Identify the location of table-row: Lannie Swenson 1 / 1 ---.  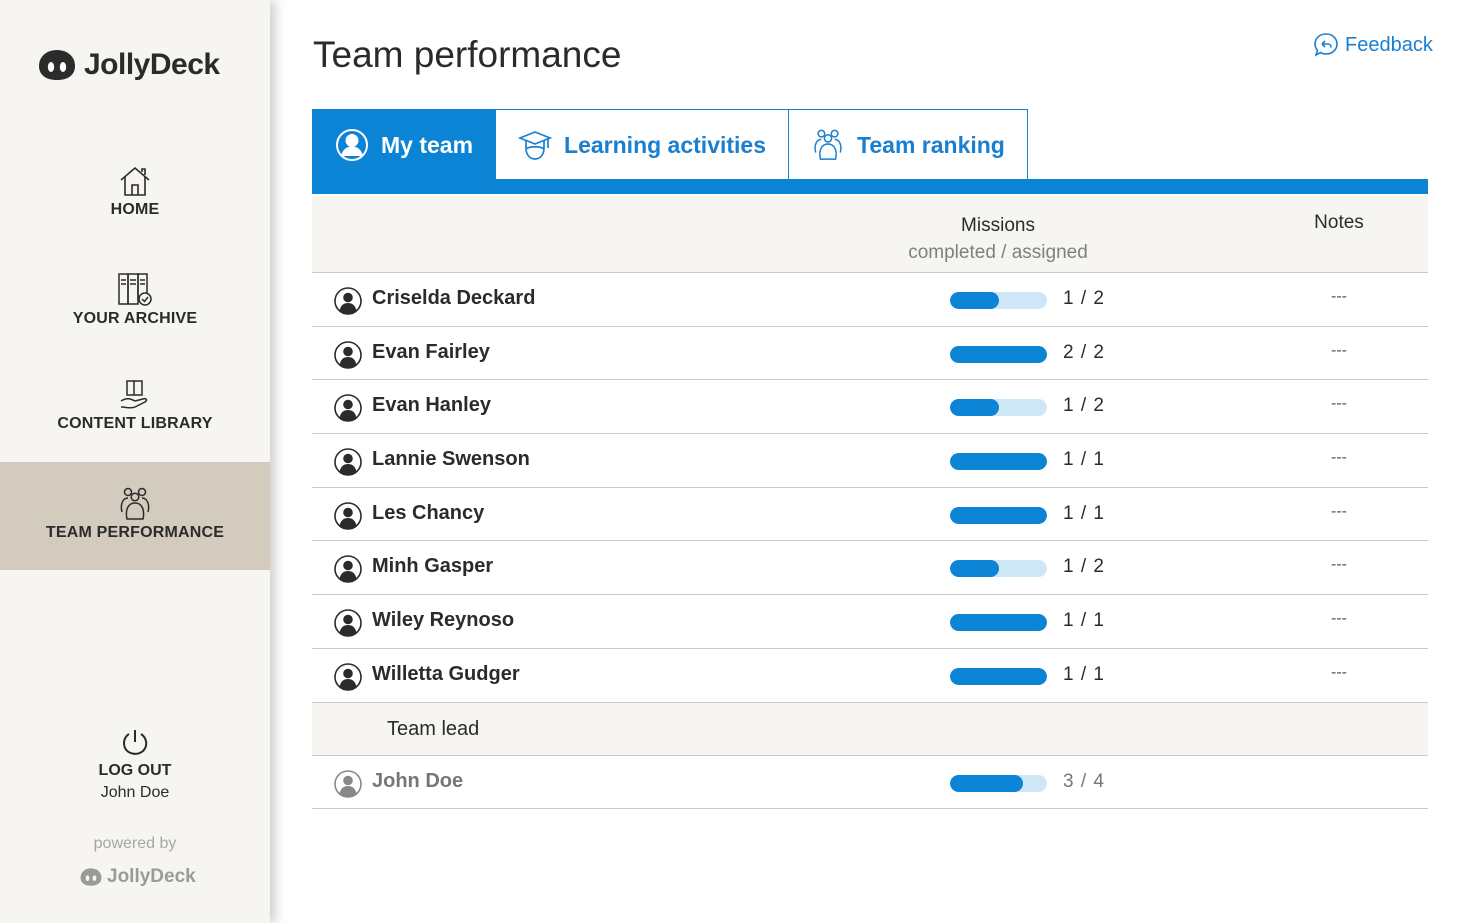
(870, 461).